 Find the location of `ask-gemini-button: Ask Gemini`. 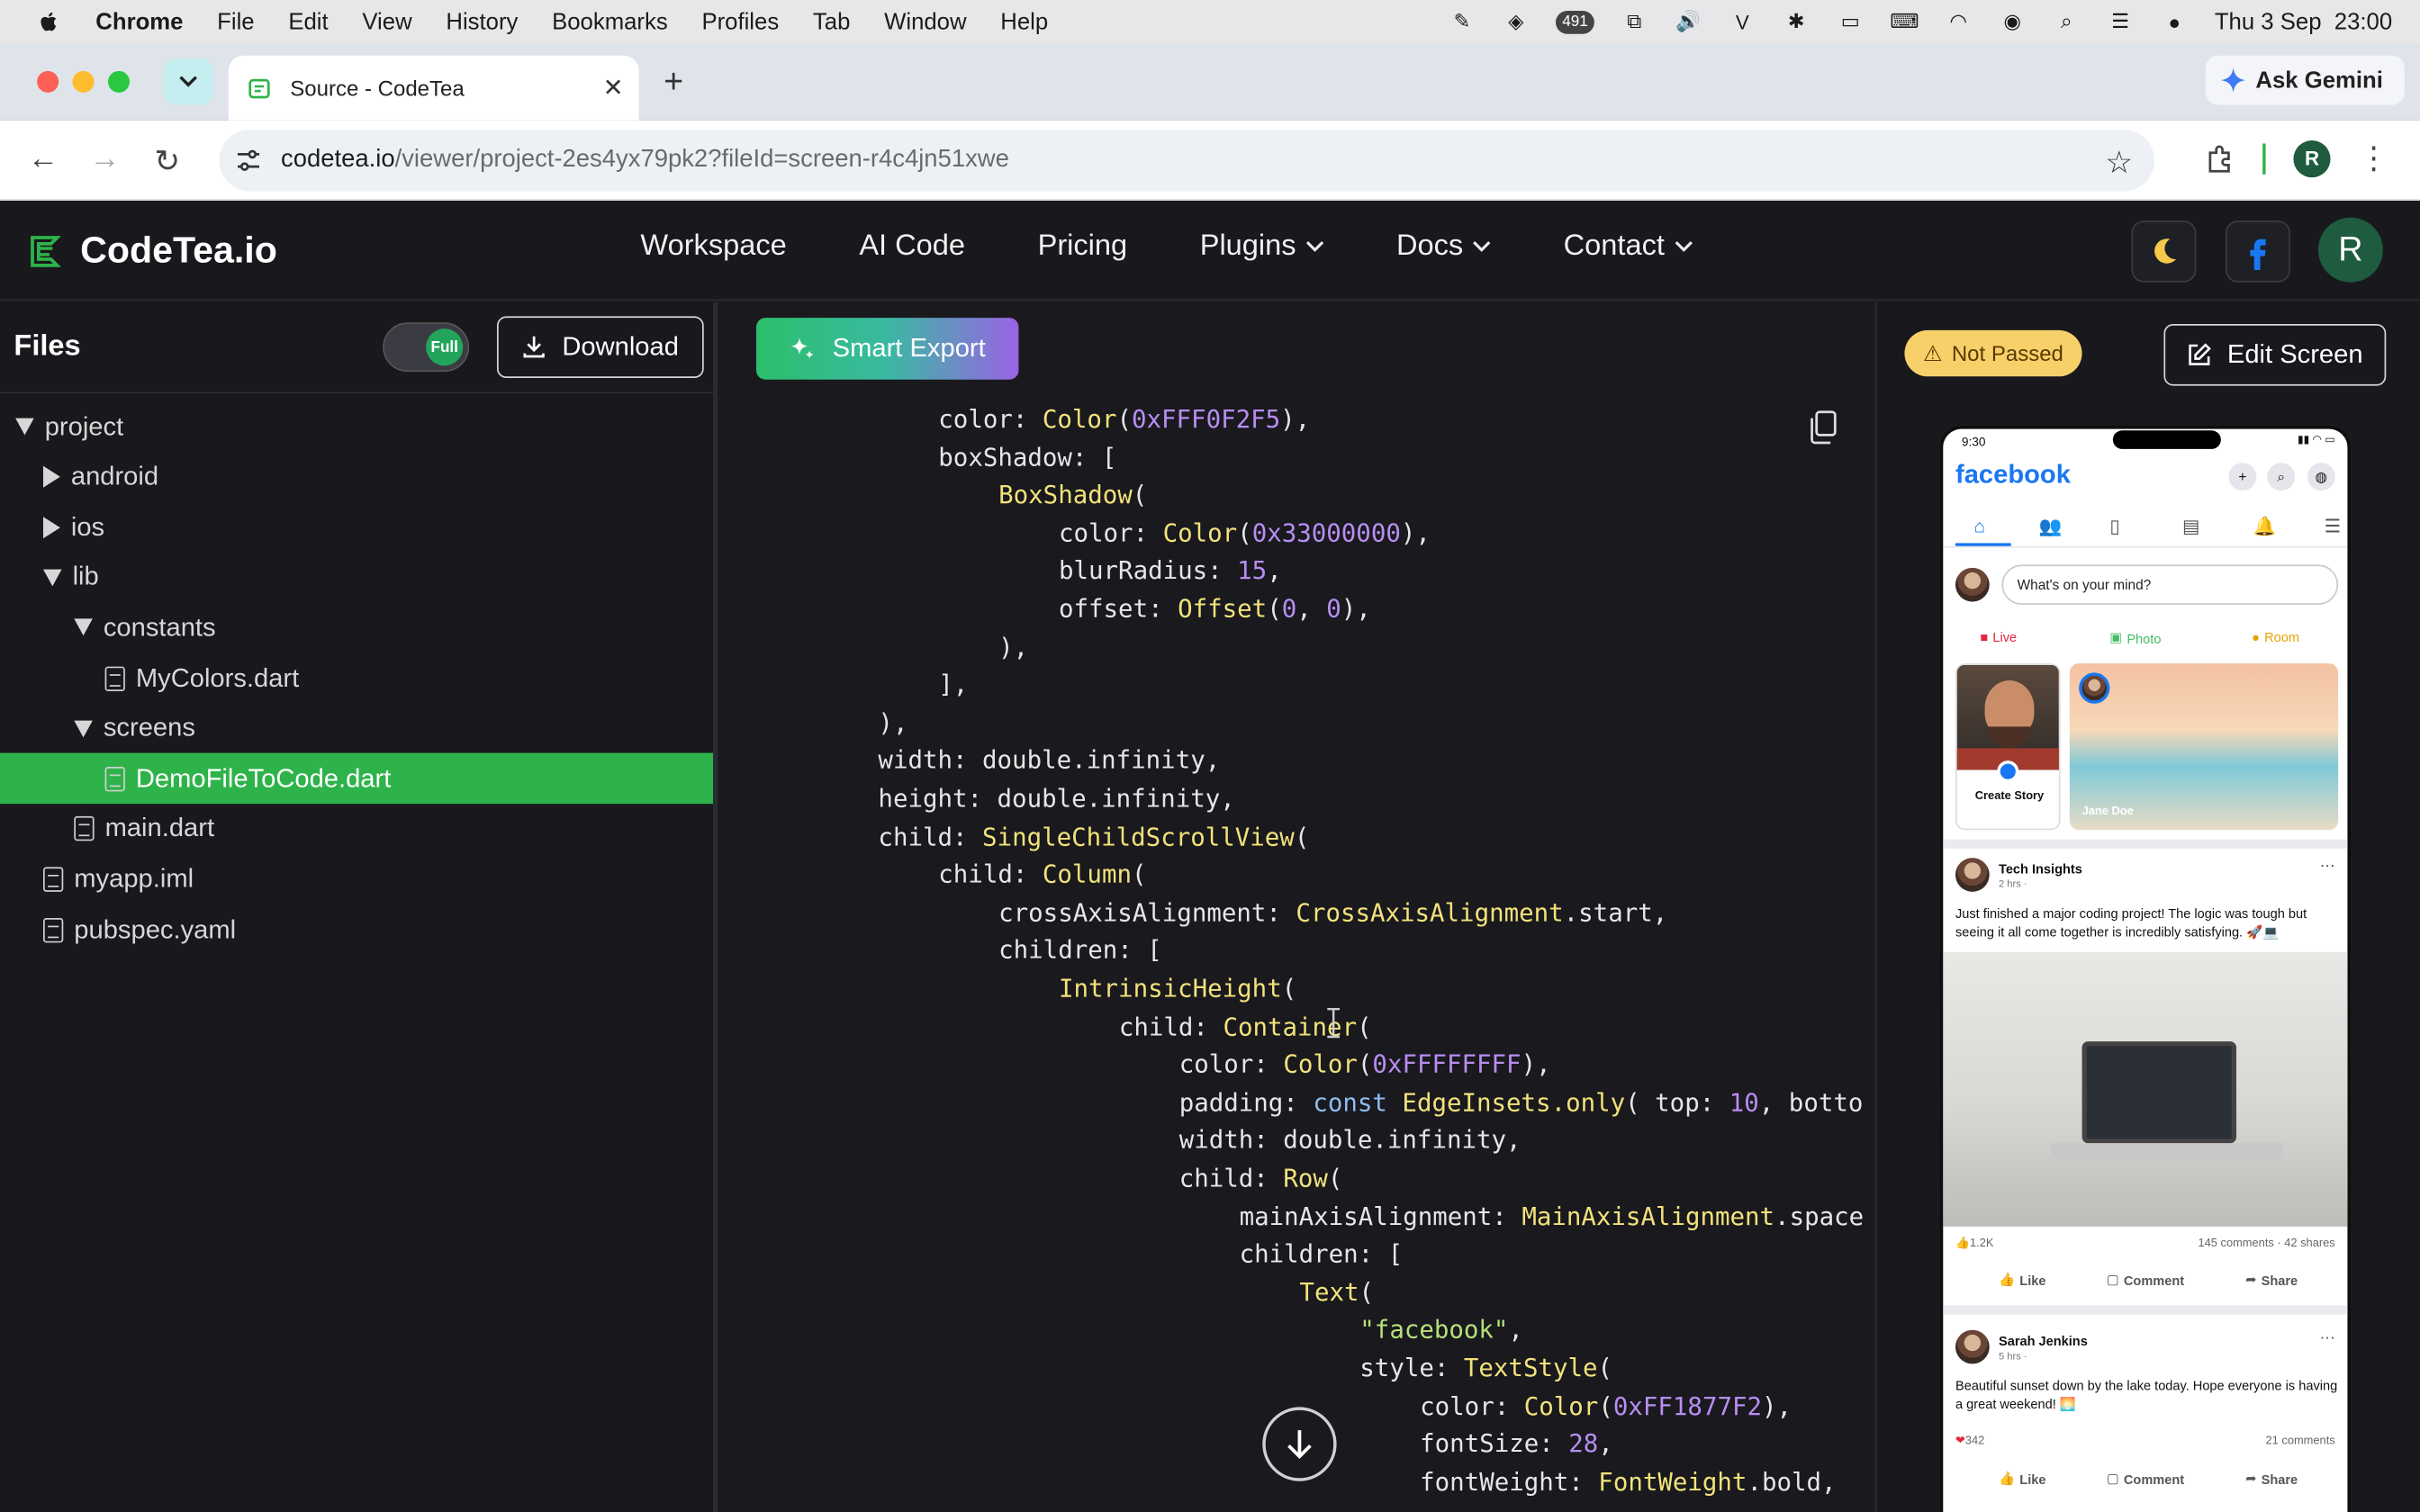

ask-gemini-button: Ask Gemini is located at coordinates (2305, 80).